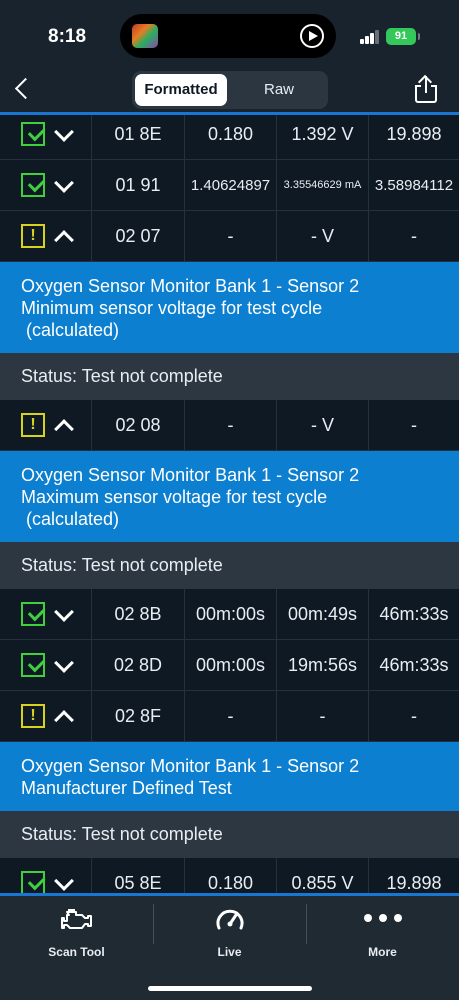  I want to click on tab-bar: Scan Tool Live More, so click(229, 948).